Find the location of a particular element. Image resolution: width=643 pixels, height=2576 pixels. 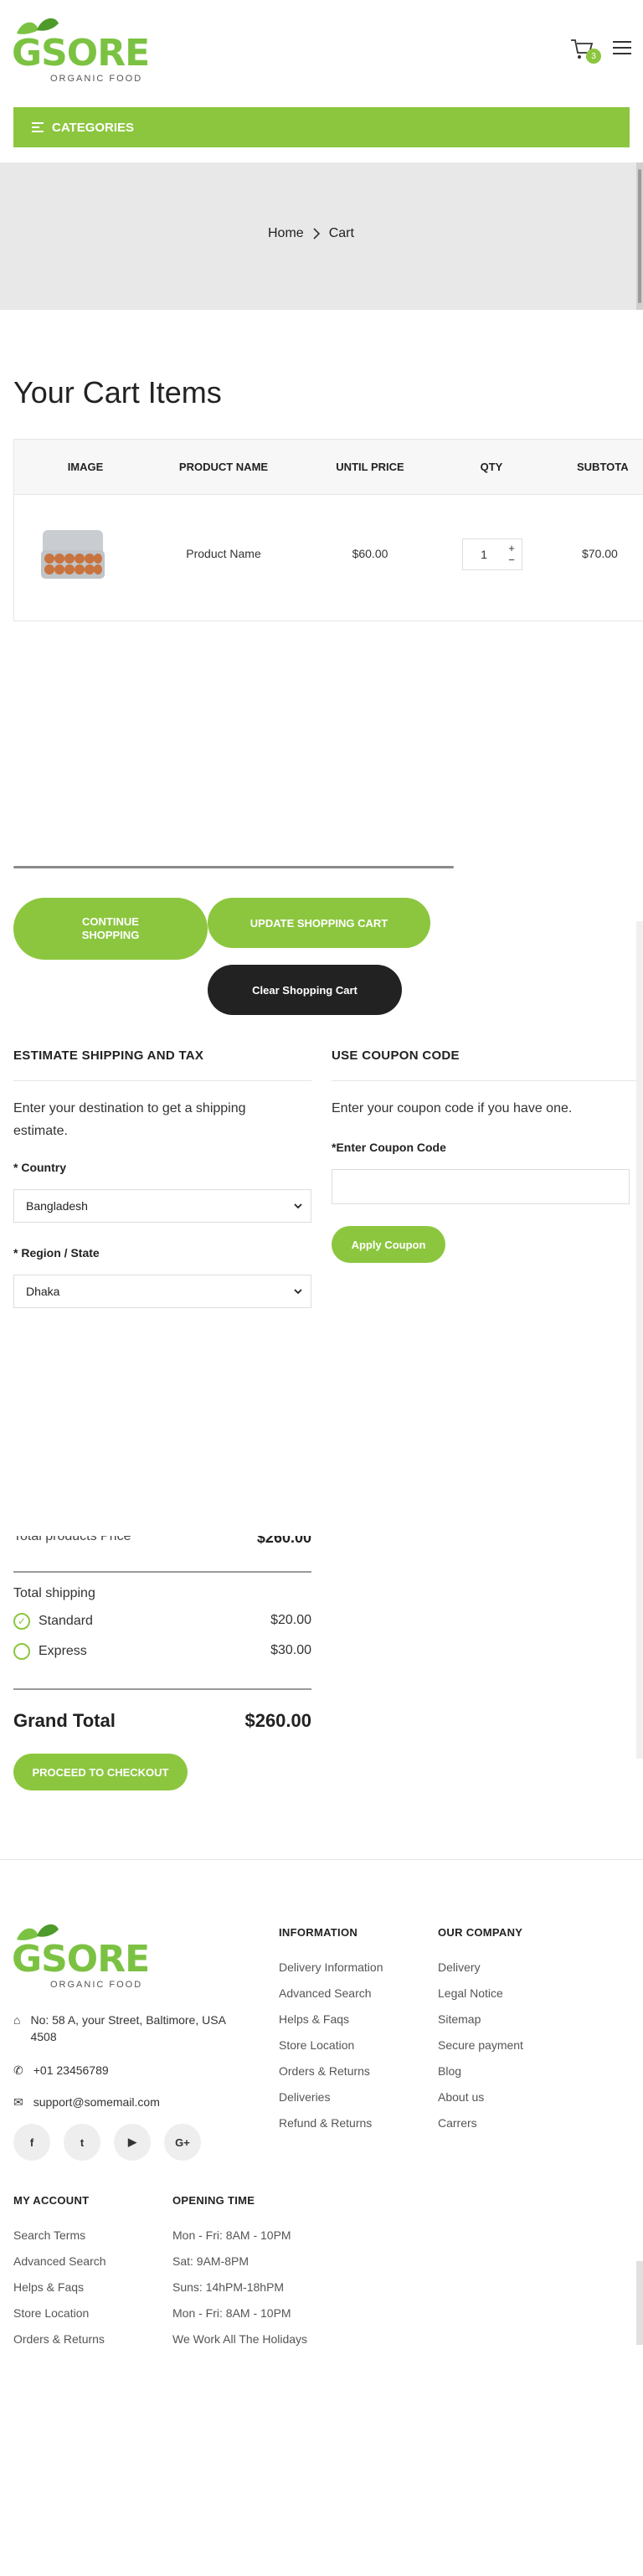

footer-link: Carrers is located at coordinates (481, 2123).